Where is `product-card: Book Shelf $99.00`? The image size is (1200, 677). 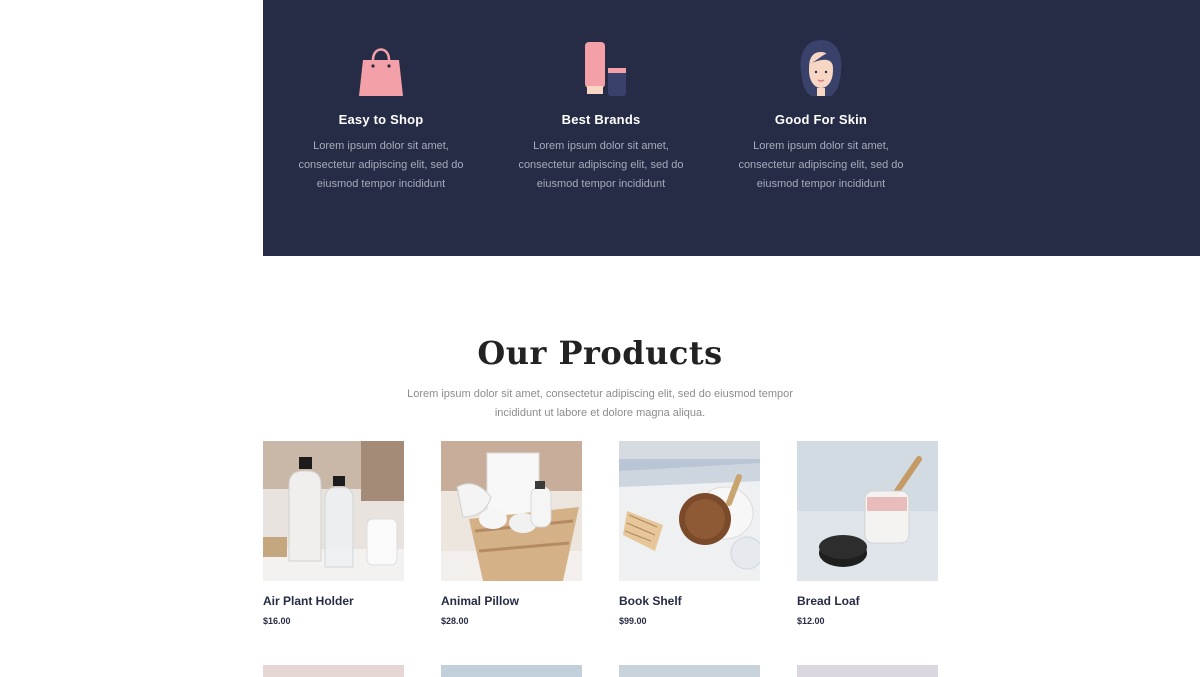
product-card: Book Shelf $99.00 is located at coordinates (689, 533).